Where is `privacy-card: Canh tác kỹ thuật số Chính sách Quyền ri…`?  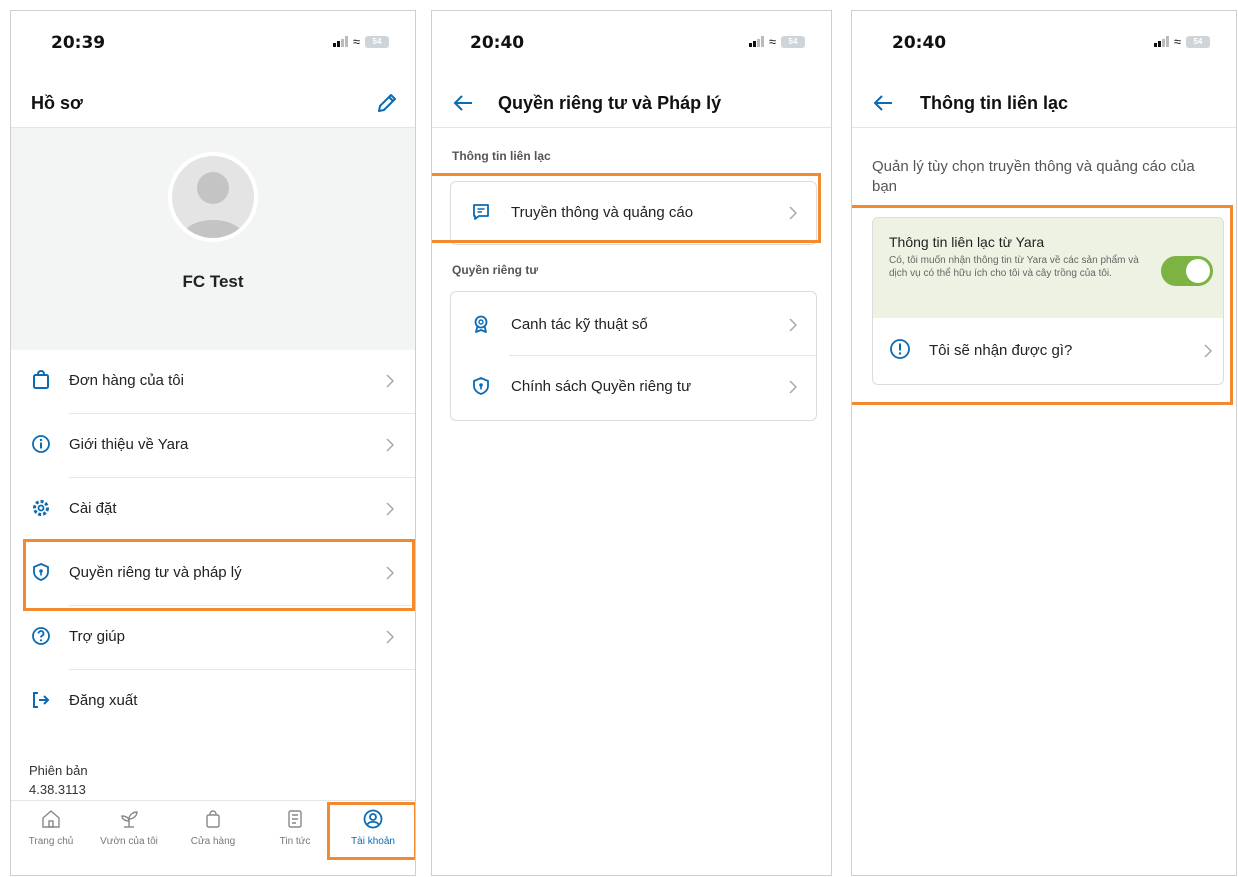
privacy-card: Canh tác kỹ thuật số Chính sách Quyền ri… is located at coordinates (633, 356).